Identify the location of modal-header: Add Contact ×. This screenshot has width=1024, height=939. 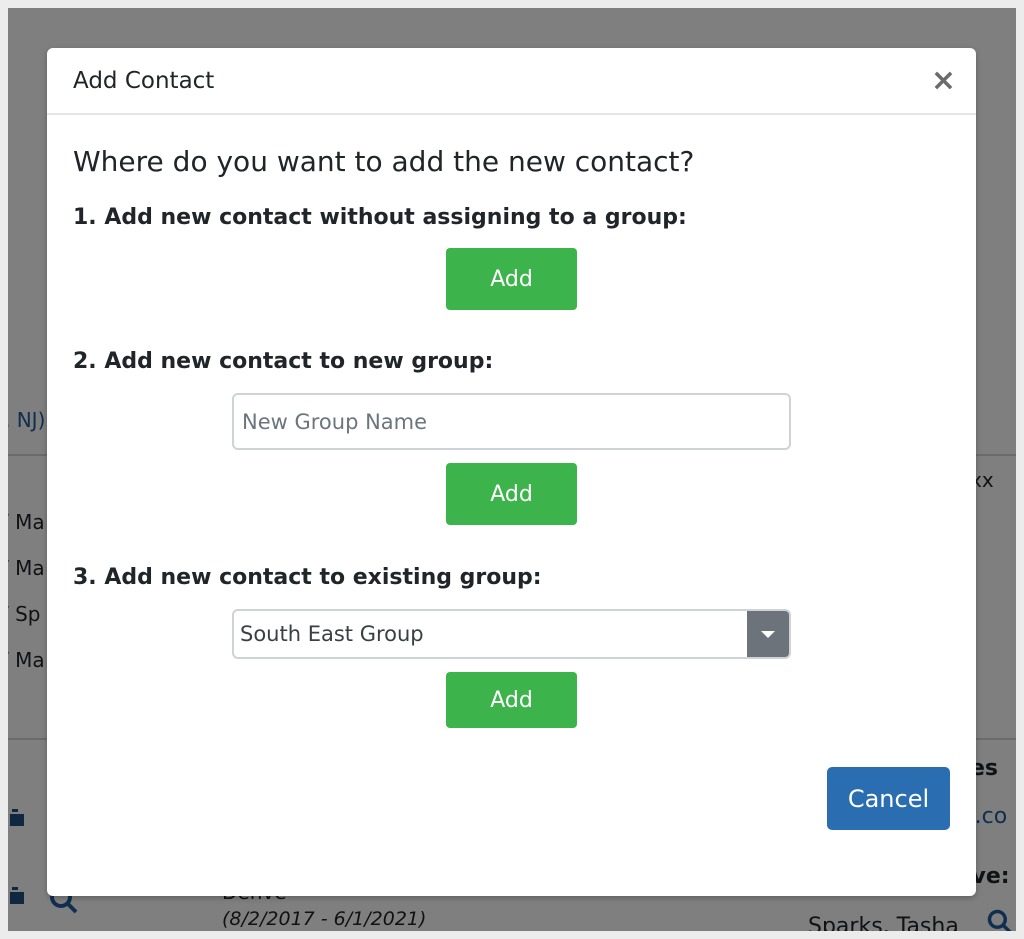
(511, 81).